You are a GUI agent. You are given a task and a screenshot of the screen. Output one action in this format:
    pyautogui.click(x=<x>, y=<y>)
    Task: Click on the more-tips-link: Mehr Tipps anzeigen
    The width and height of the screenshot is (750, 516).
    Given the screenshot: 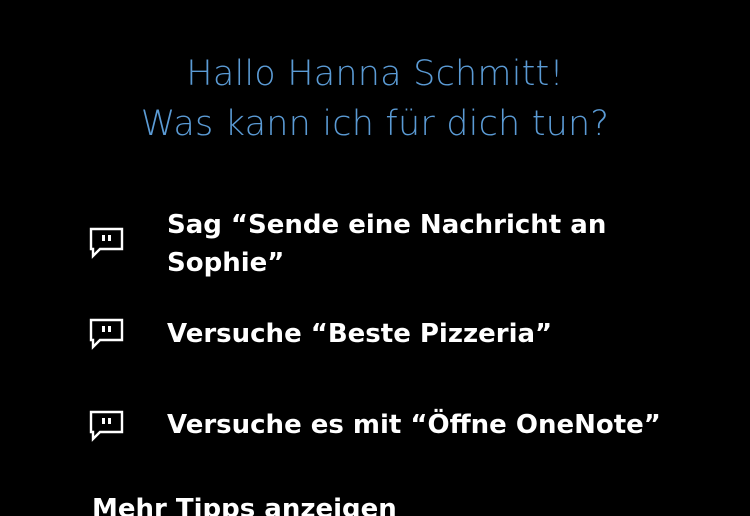 What is the action you would take?
    pyautogui.click(x=244, y=503)
    